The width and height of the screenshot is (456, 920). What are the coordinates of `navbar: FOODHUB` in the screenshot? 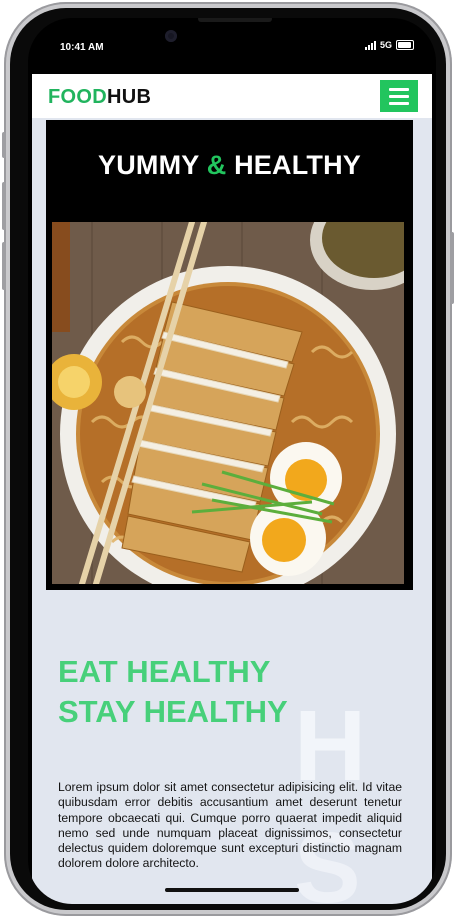 It's located at (232, 96).